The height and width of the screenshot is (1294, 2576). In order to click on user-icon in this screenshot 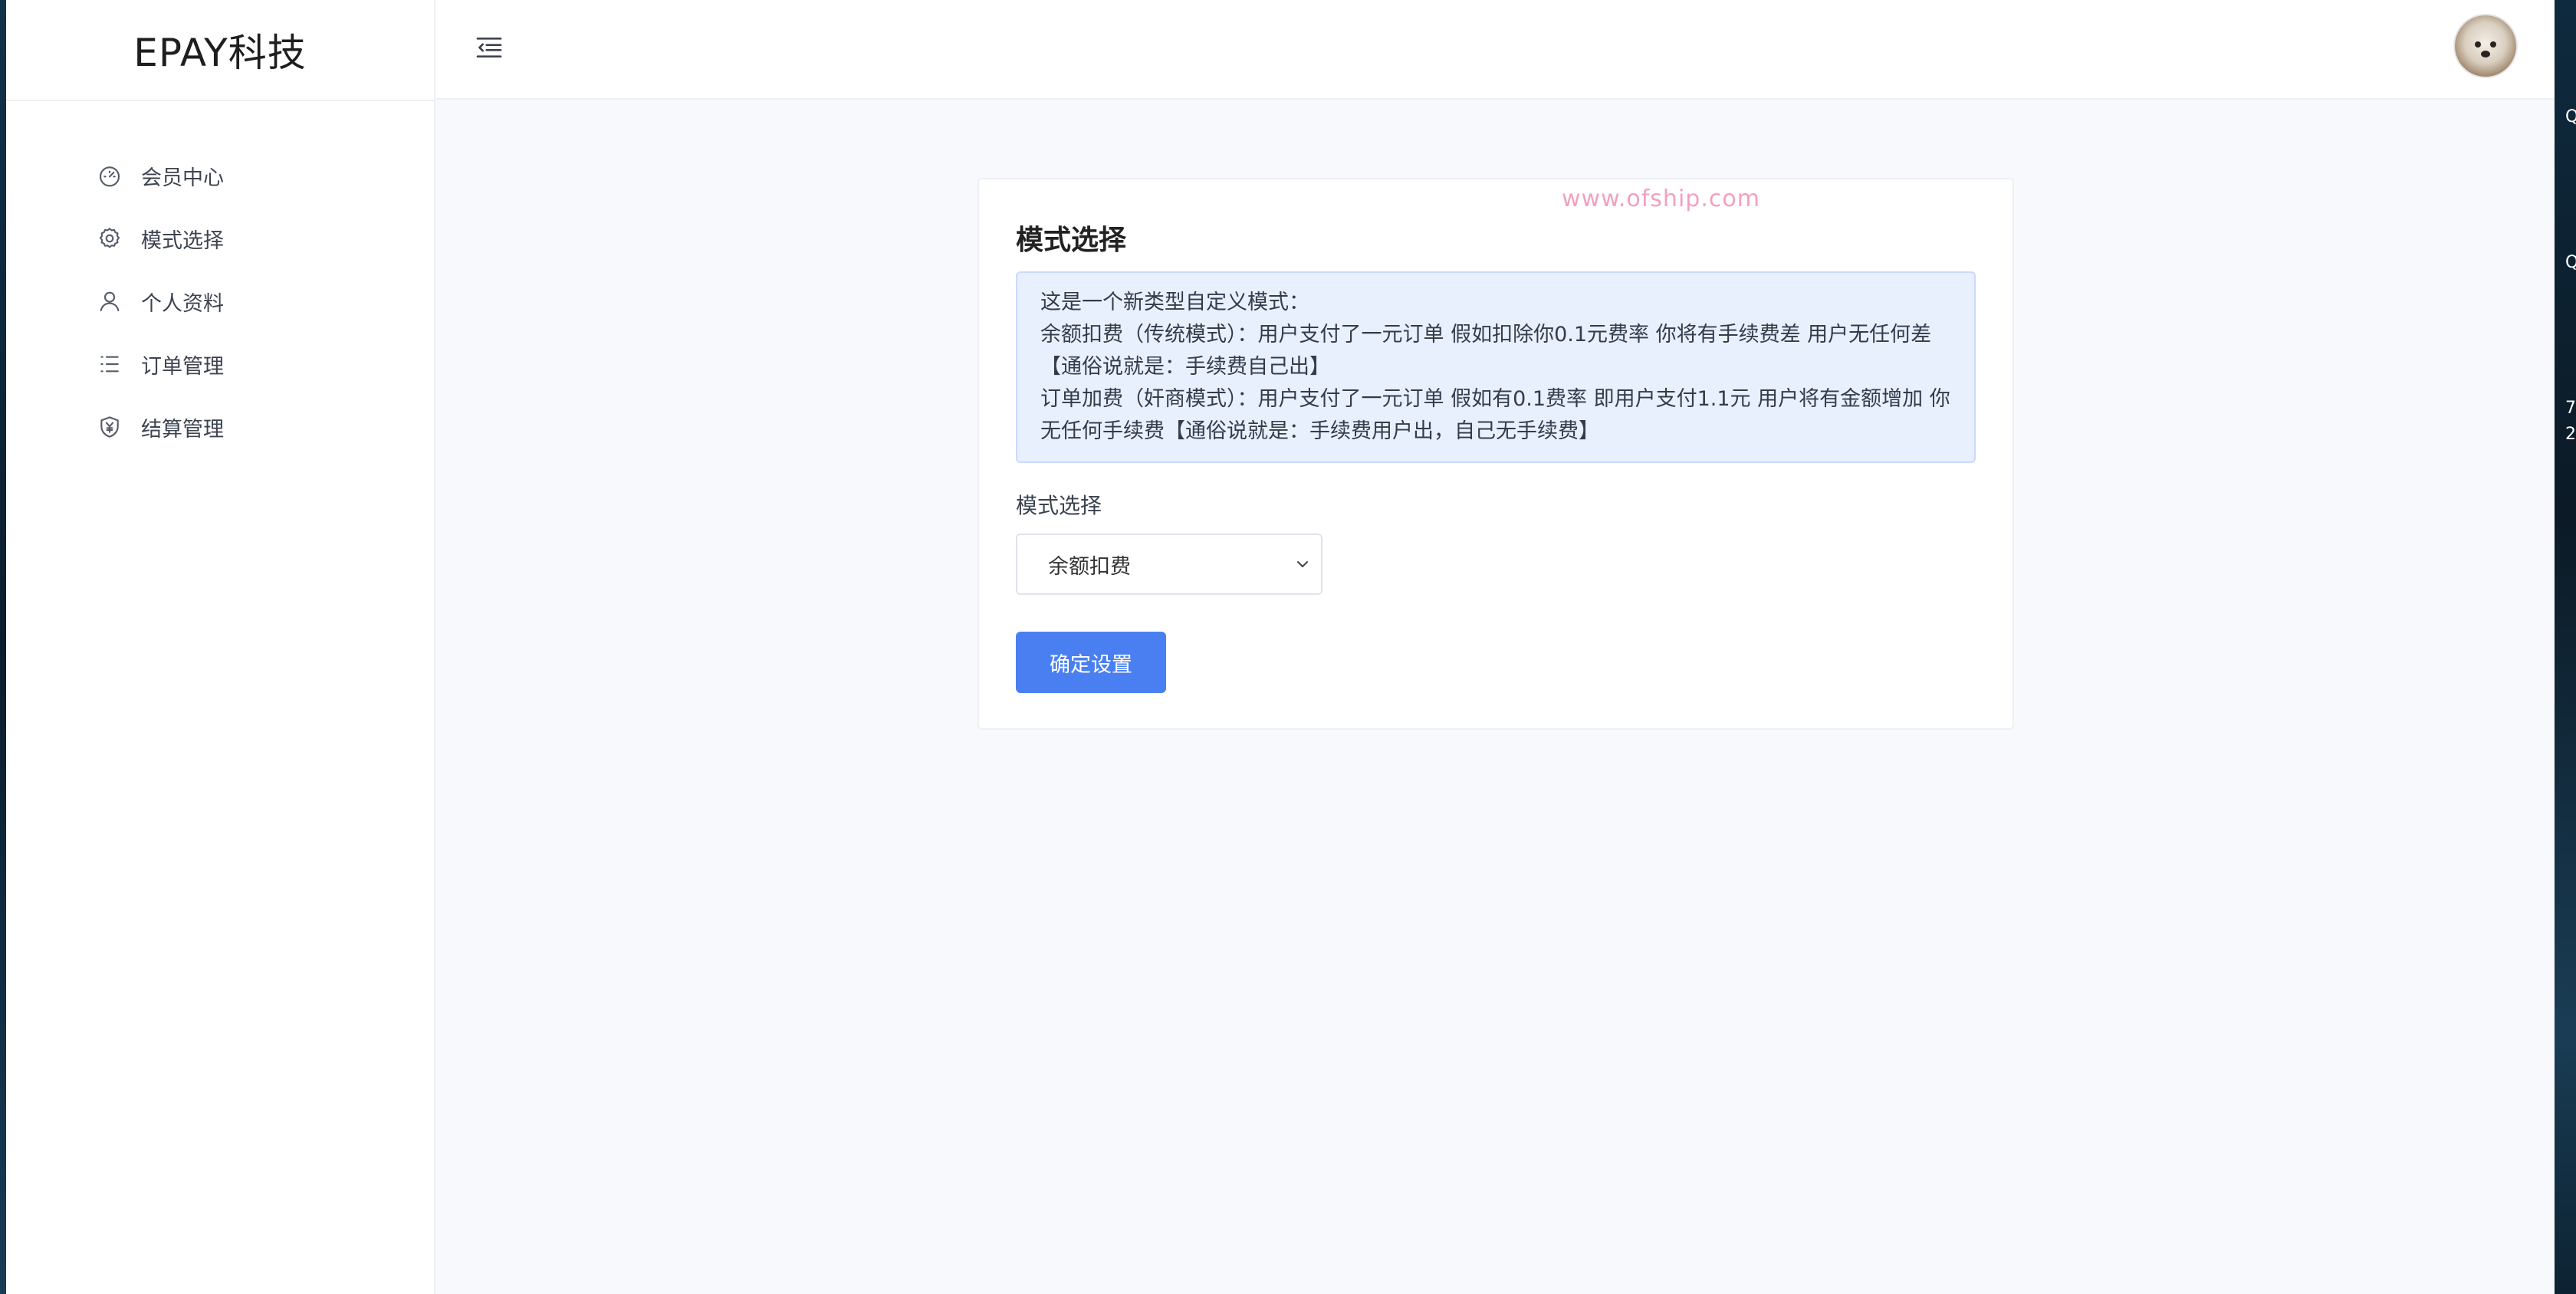, I will do `click(110, 301)`.